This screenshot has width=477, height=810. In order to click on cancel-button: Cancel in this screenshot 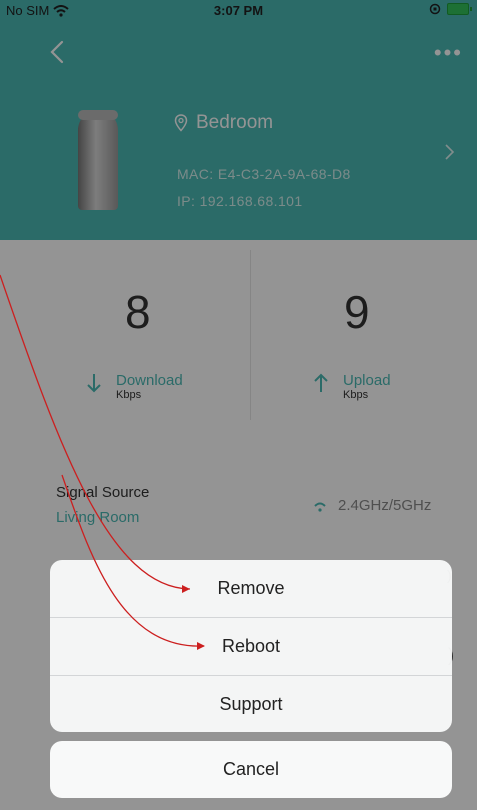, I will do `click(251, 769)`.